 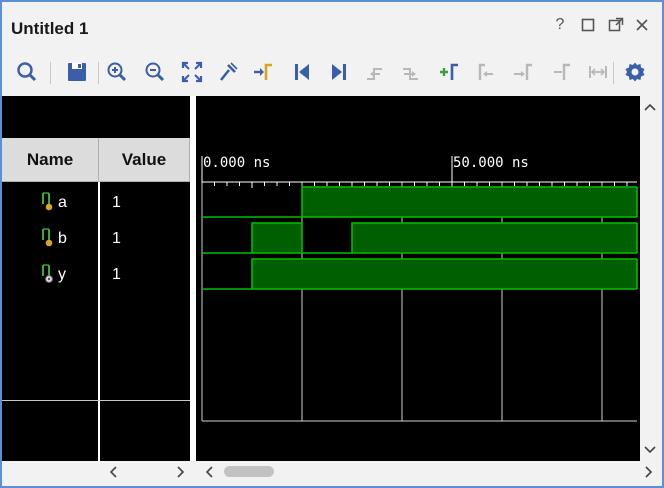 What do you see at coordinates (616, 25) in the screenshot?
I see `float-window-icon` at bounding box center [616, 25].